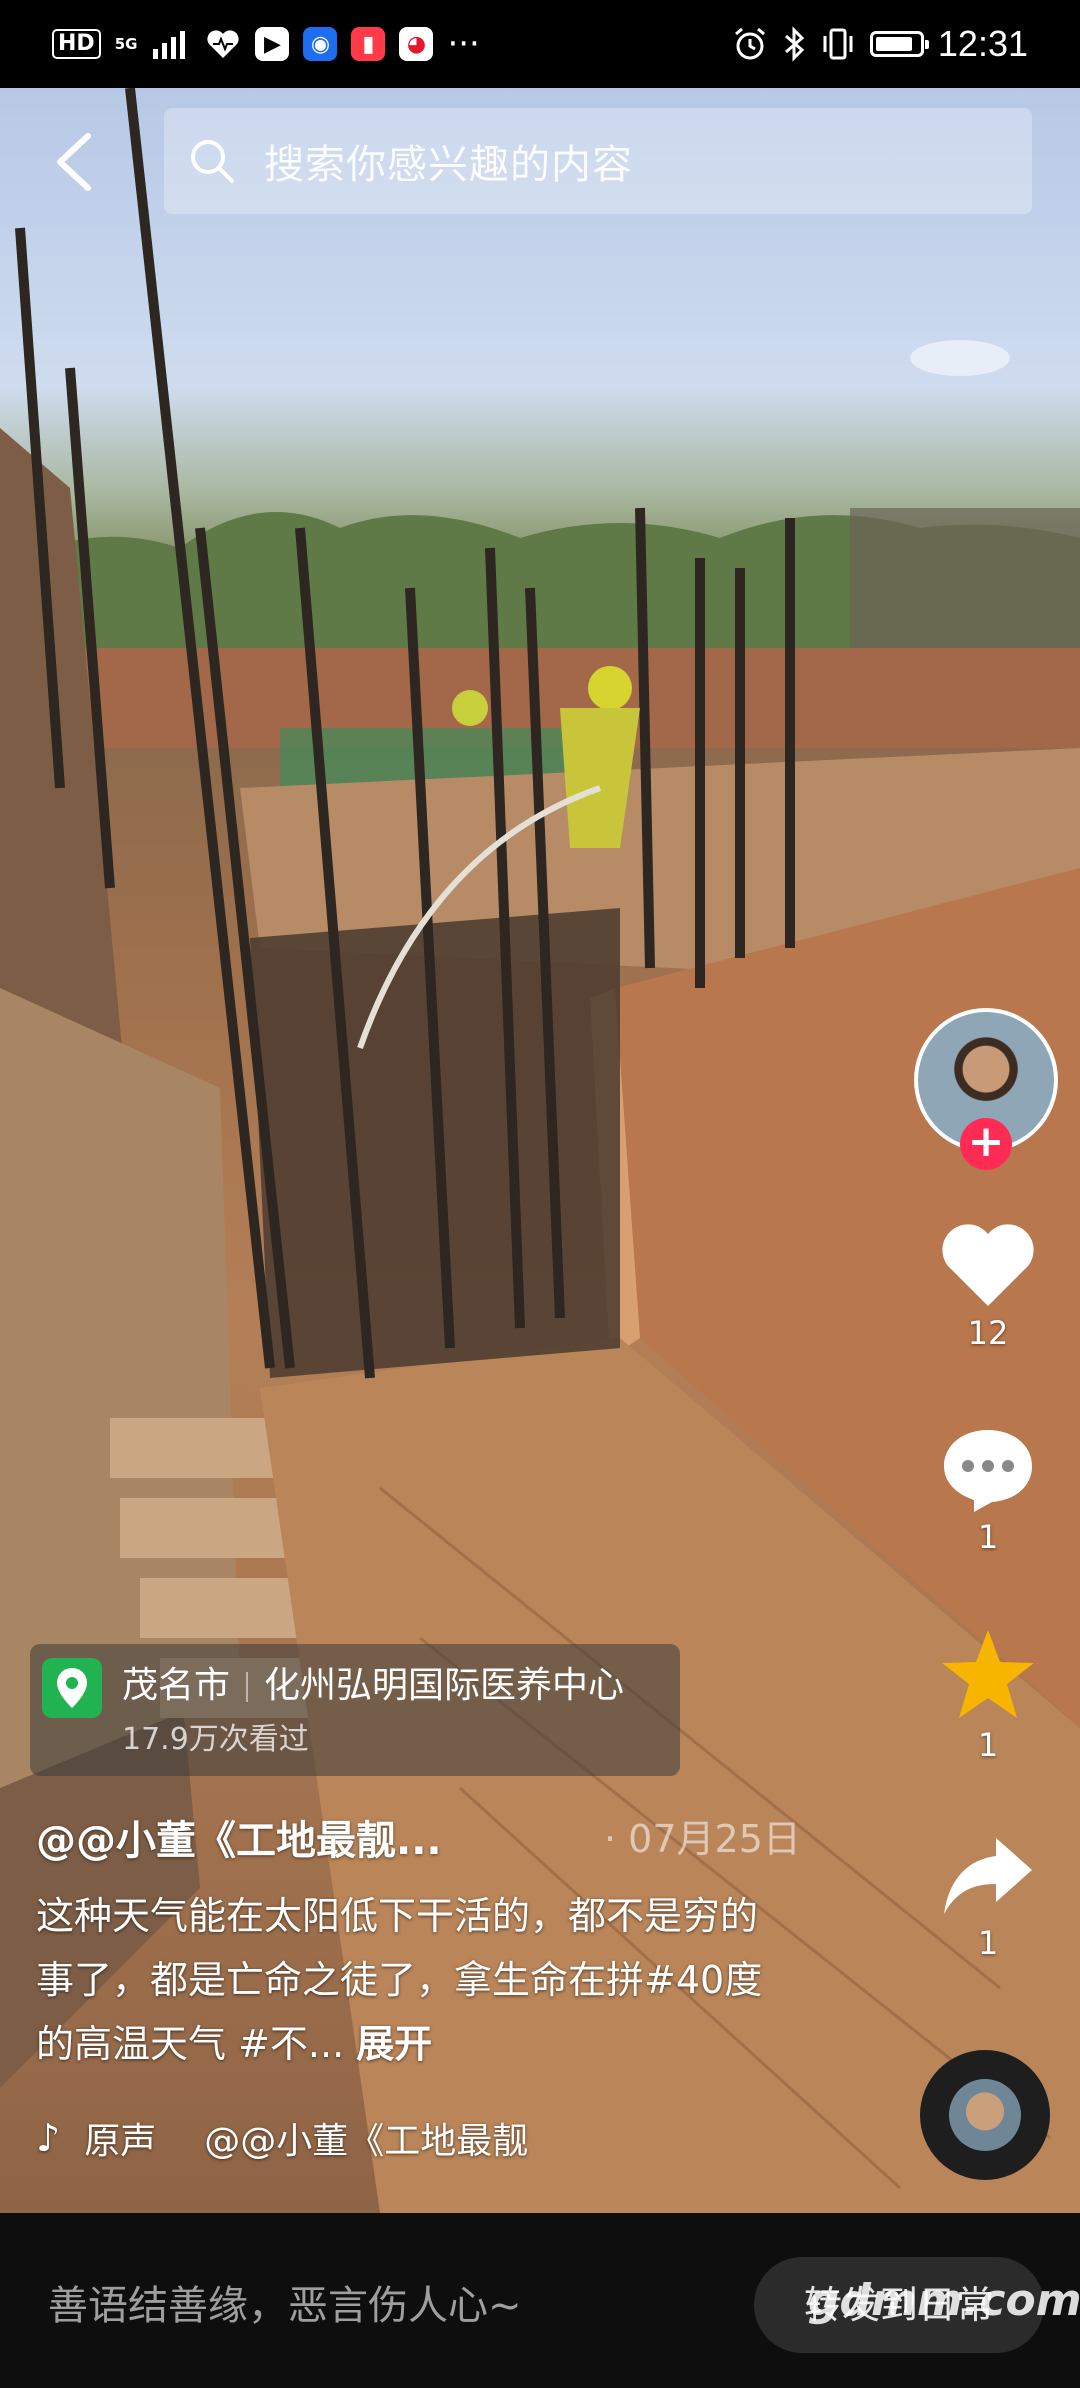 The height and width of the screenshot is (2388, 1080). Describe the element at coordinates (416, 44) in the screenshot. I see `weibo-app-icon: ◕` at that location.